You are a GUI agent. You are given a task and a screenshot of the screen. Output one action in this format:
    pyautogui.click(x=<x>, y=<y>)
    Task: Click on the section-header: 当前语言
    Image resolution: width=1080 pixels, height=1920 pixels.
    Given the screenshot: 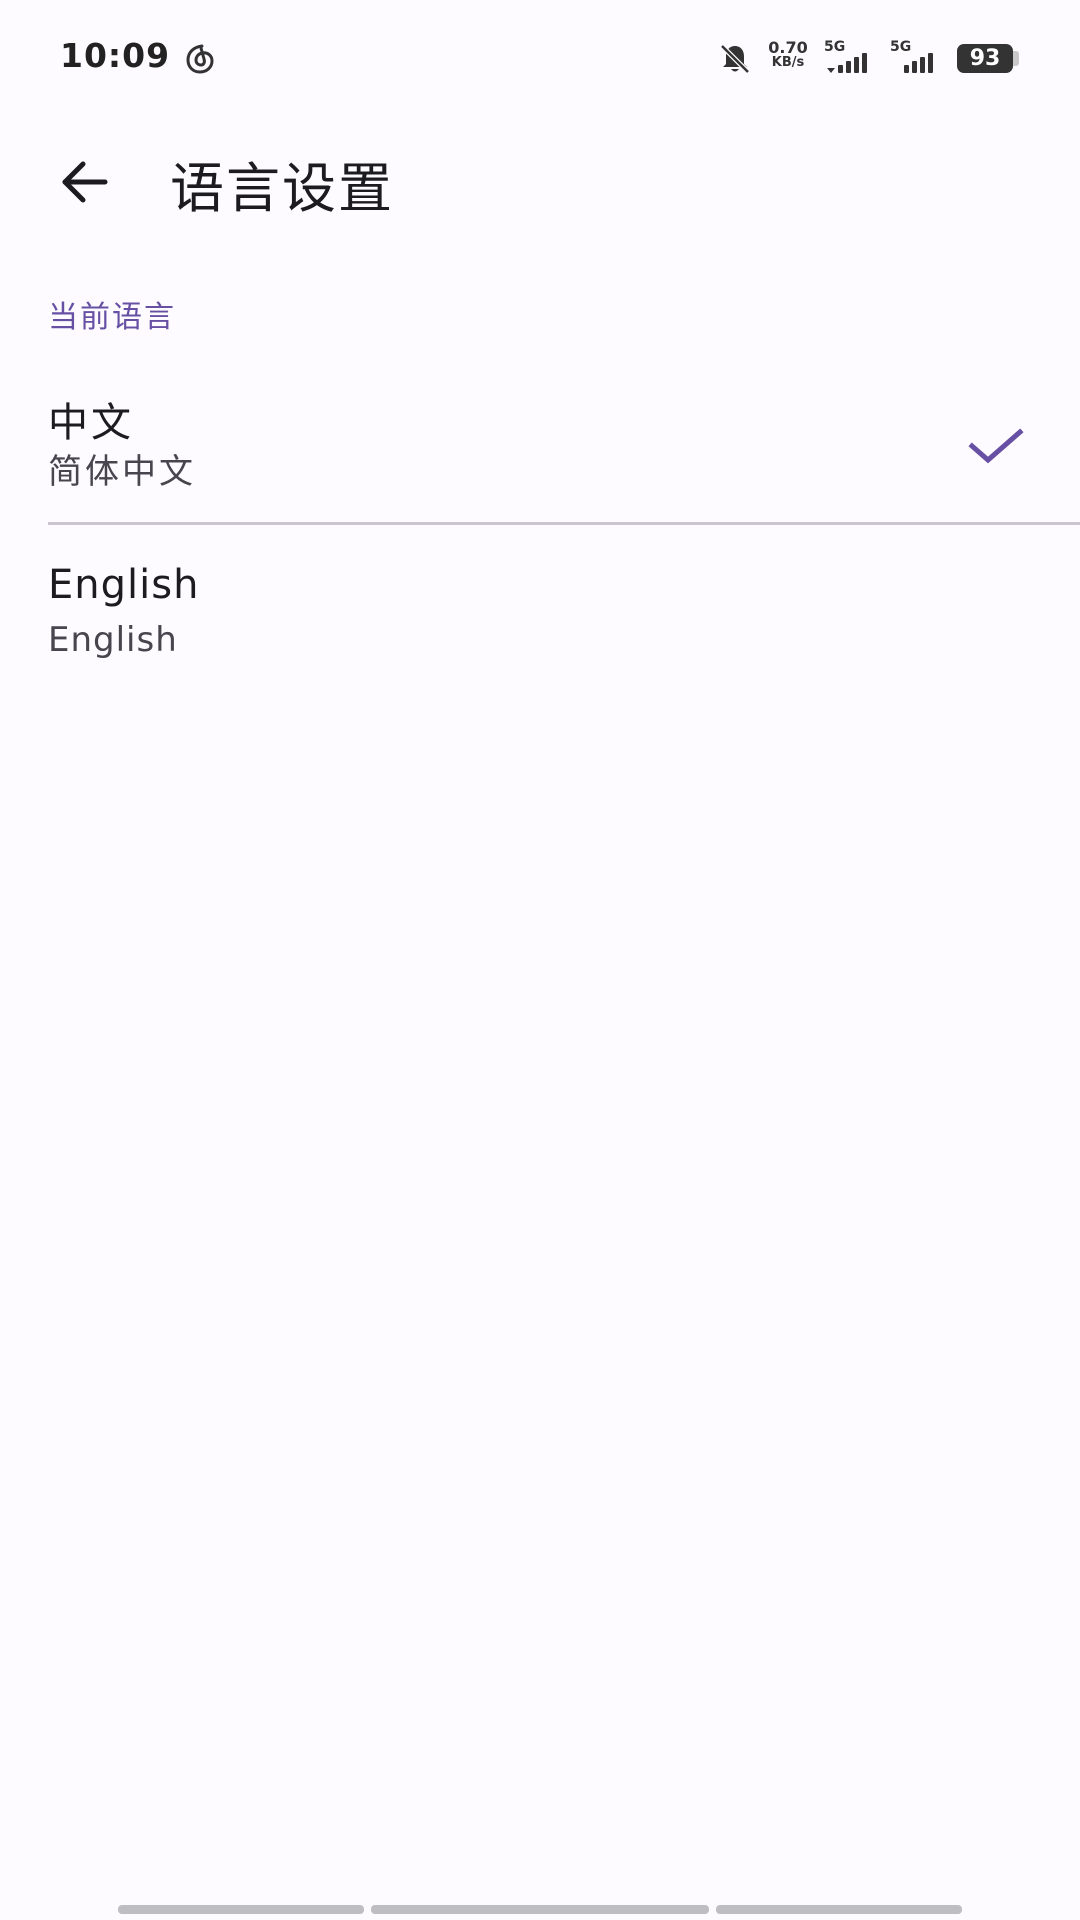 What is the action you would take?
    pyautogui.click(x=112, y=317)
    